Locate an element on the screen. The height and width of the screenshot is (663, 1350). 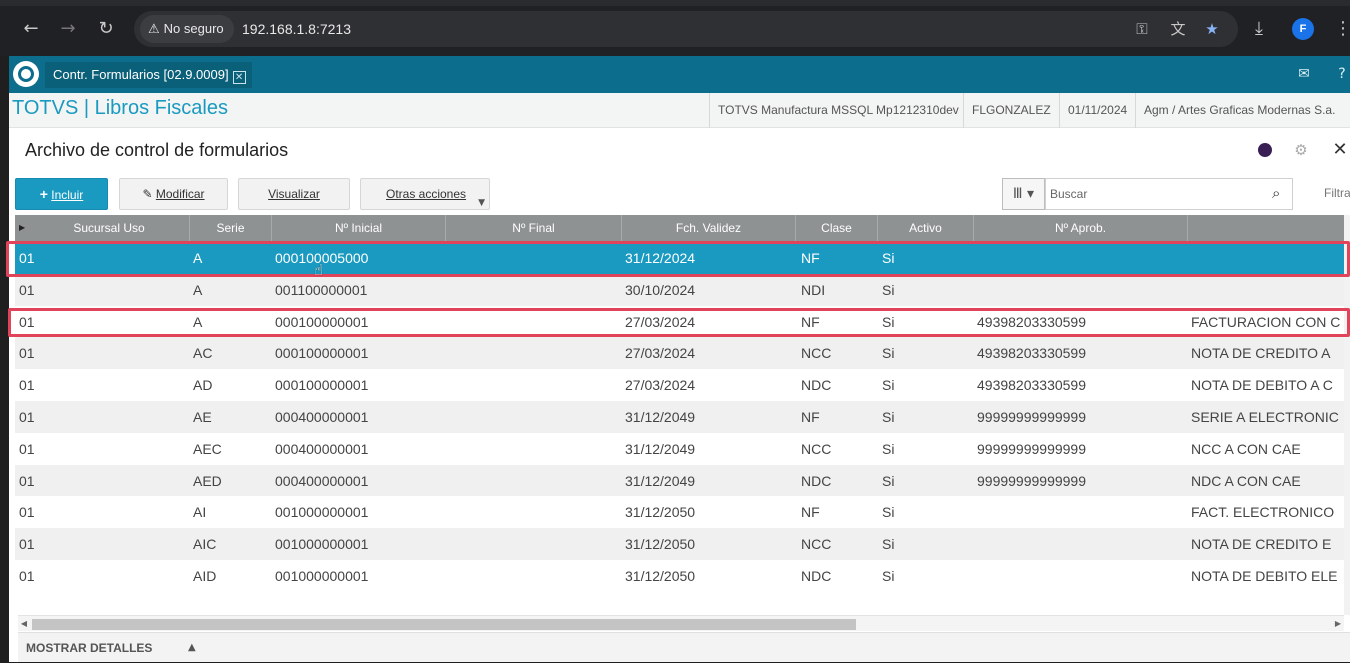
cell-descripcion: NOTA DE DEBITO ELE is located at coordinates (1264, 576).